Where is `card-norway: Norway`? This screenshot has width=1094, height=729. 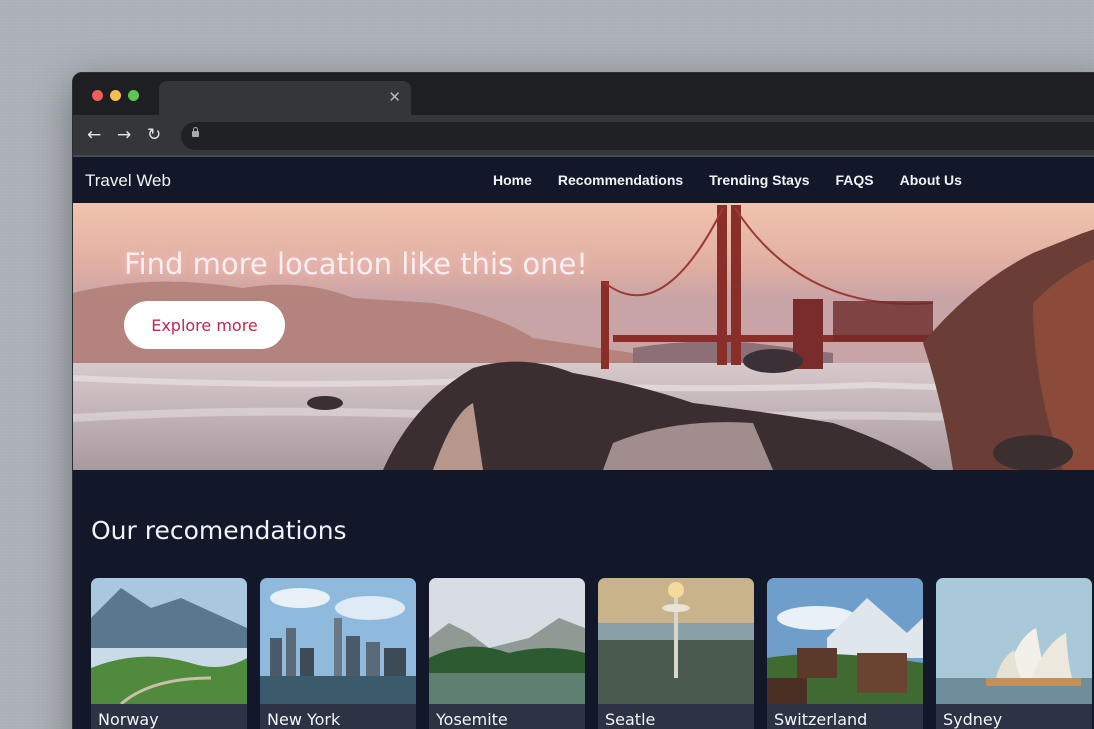
card-norway: Norway is located at coordinates (169, 653).